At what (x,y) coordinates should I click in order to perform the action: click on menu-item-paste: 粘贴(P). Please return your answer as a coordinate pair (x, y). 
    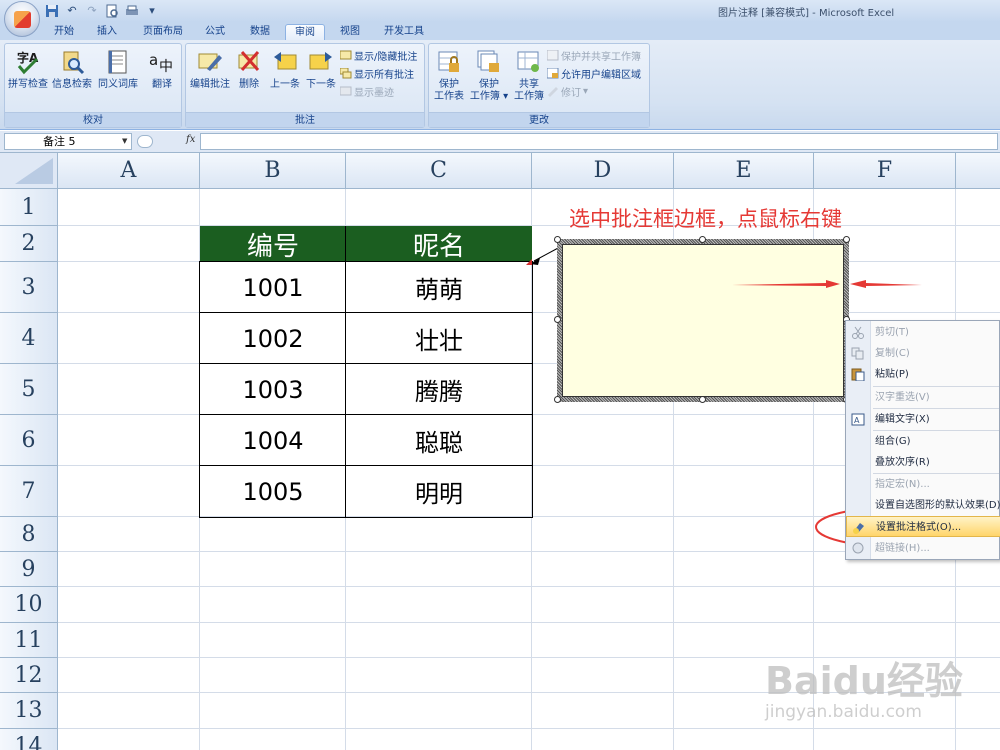
    Looking at the image, I should click on (923, 374).